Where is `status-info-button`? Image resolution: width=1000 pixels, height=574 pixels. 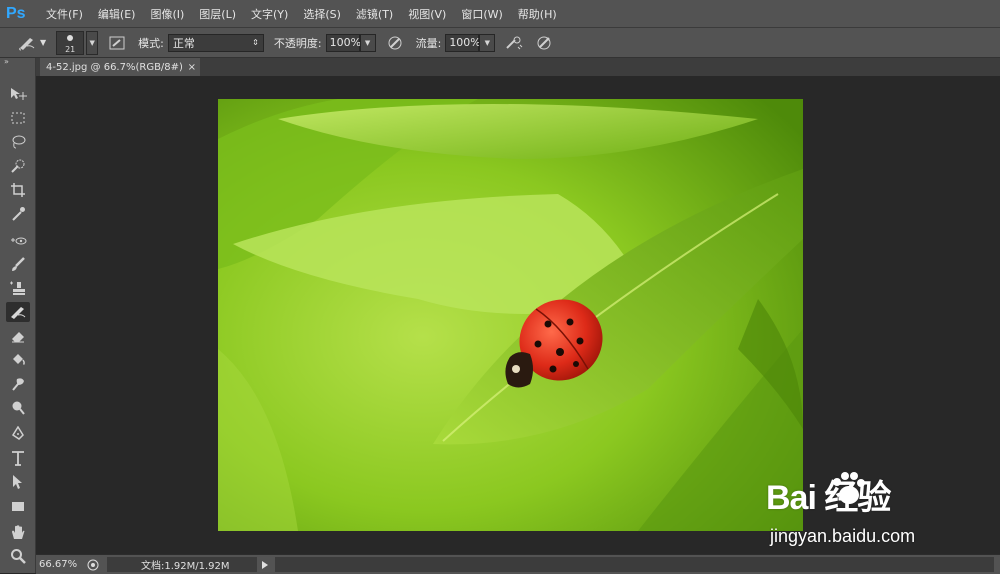 status-info-button is located at coordinates (93, 565).